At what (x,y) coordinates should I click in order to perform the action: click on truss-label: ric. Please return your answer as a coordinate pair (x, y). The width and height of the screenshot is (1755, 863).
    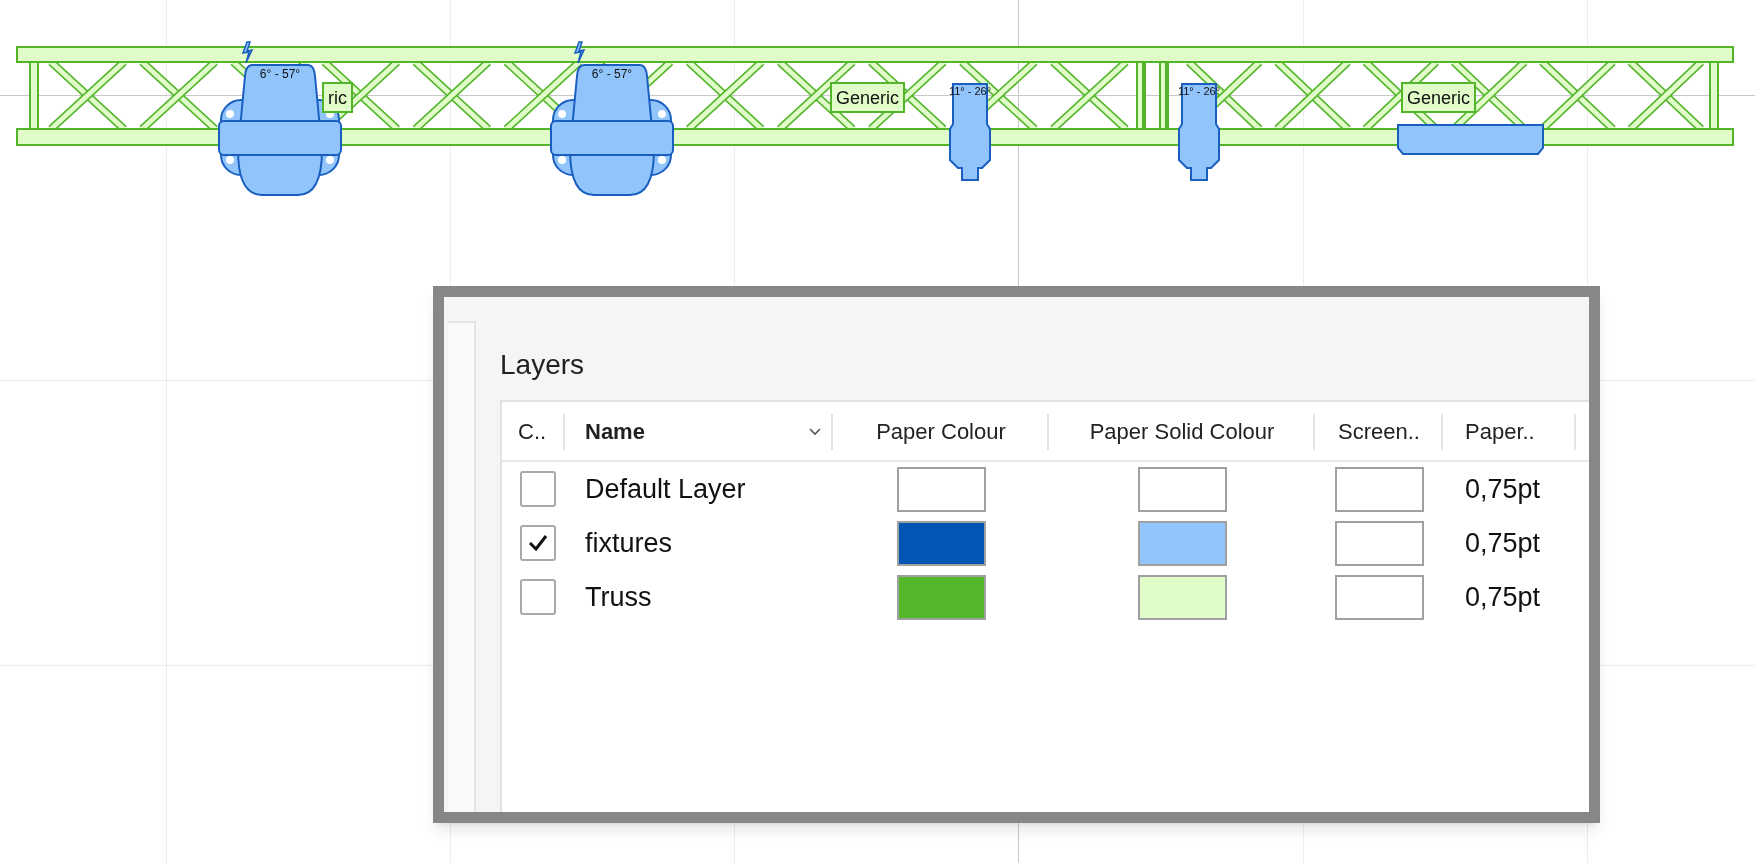
    Looking at the image, I should click on (337, 97).